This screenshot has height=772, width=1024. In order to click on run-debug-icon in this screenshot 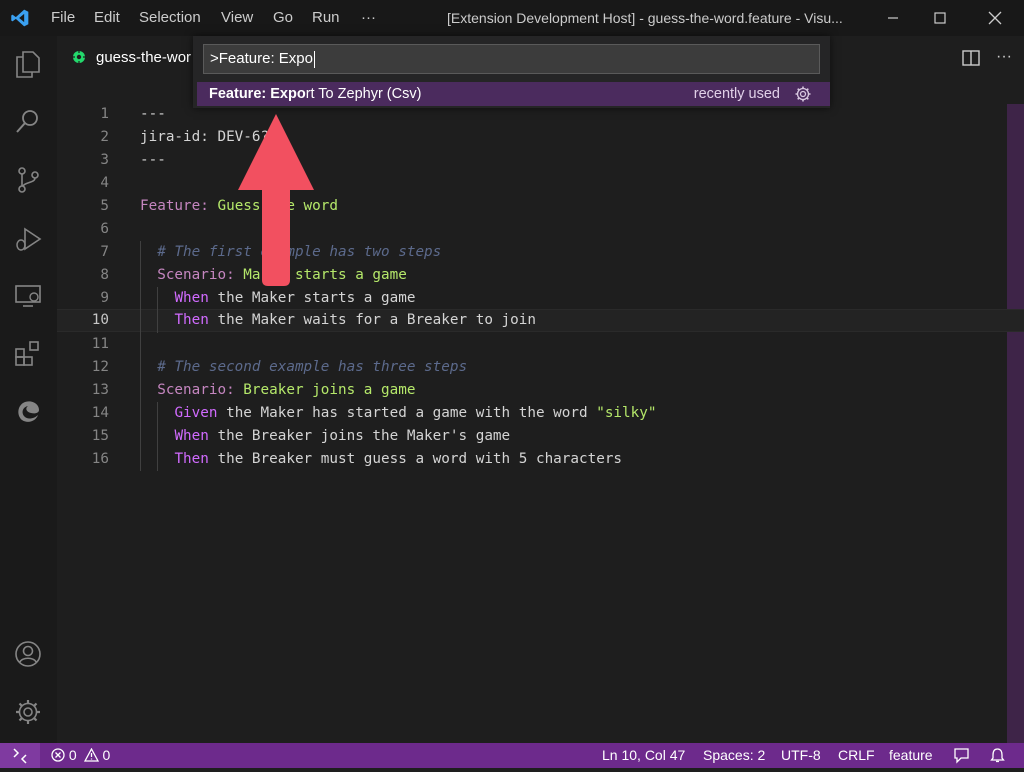, I will do `click(29, 239)`.